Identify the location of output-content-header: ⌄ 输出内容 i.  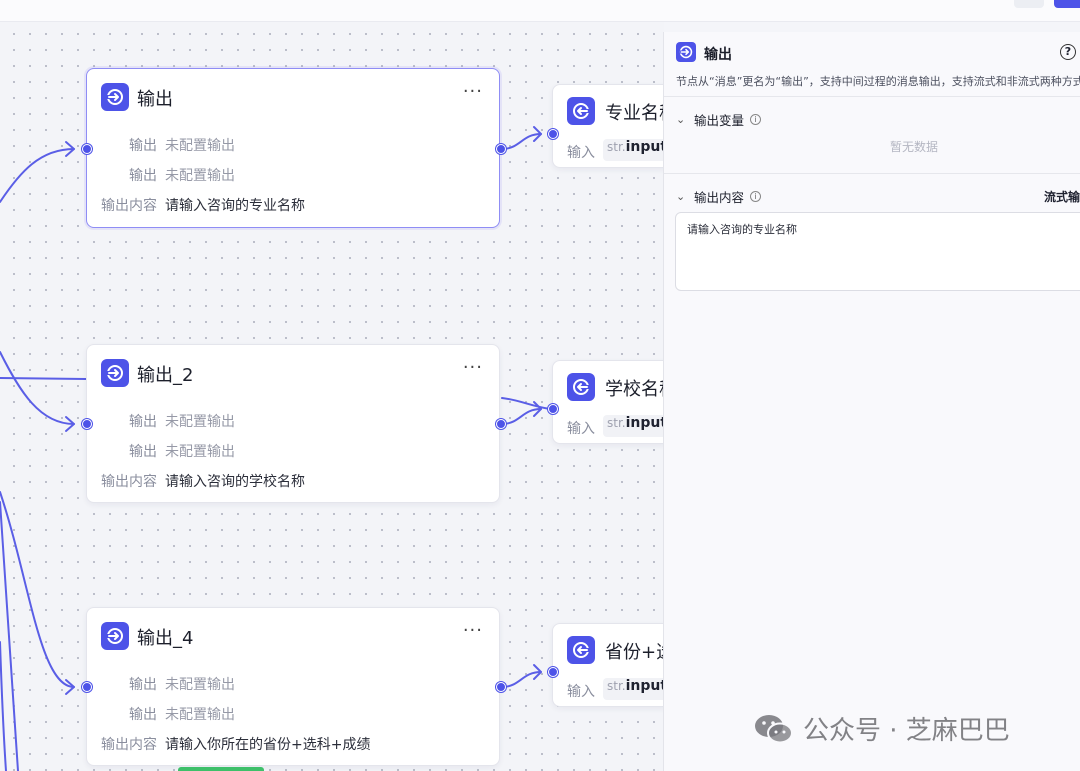
(719, 196).